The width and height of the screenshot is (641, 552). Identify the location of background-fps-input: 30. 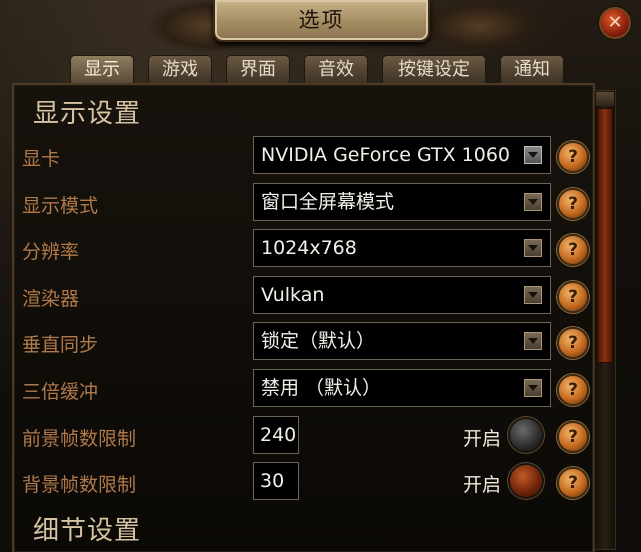
(276, 481).